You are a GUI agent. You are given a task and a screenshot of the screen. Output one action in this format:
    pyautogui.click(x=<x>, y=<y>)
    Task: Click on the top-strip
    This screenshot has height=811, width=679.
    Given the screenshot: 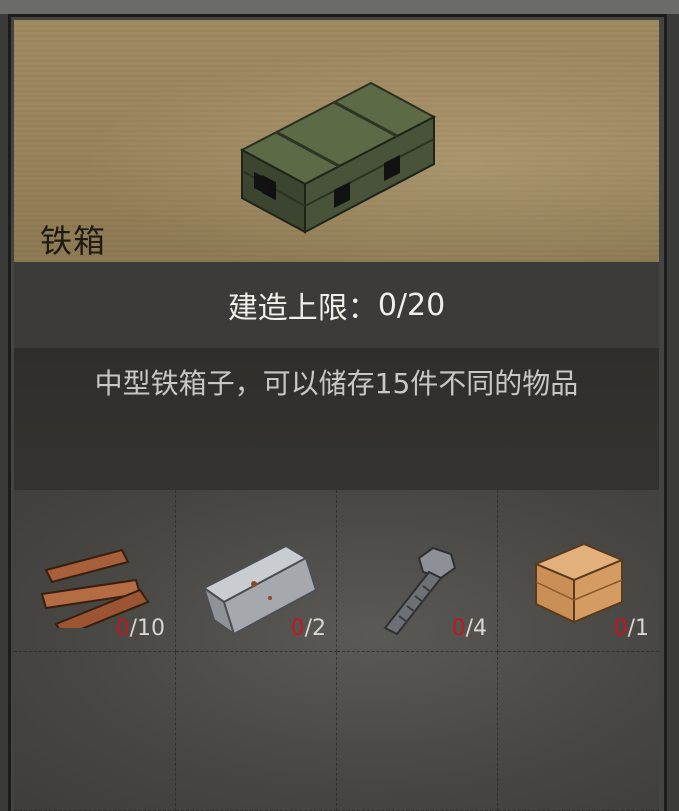 What is the action you would take?
    pyautogui.click(x=339, y=7)
    